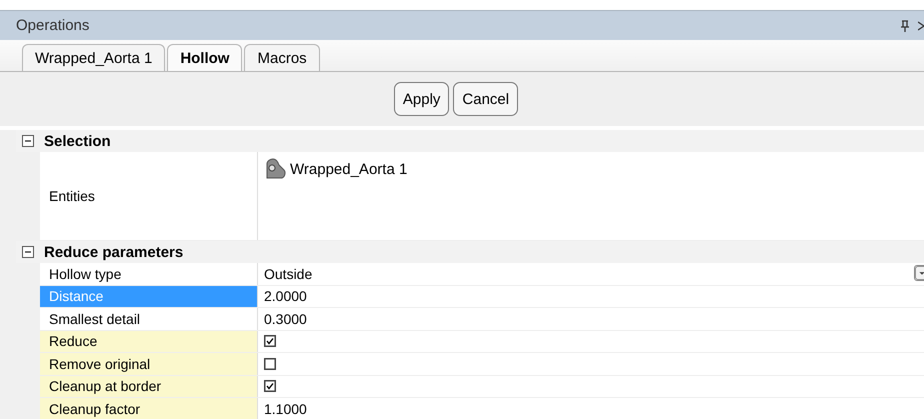 This screenshot has width=924, height=419. What do you see at coordinates (53, 25) in the screenshot?
I see `panel-title: Operations` at bounding box center [53, 25].